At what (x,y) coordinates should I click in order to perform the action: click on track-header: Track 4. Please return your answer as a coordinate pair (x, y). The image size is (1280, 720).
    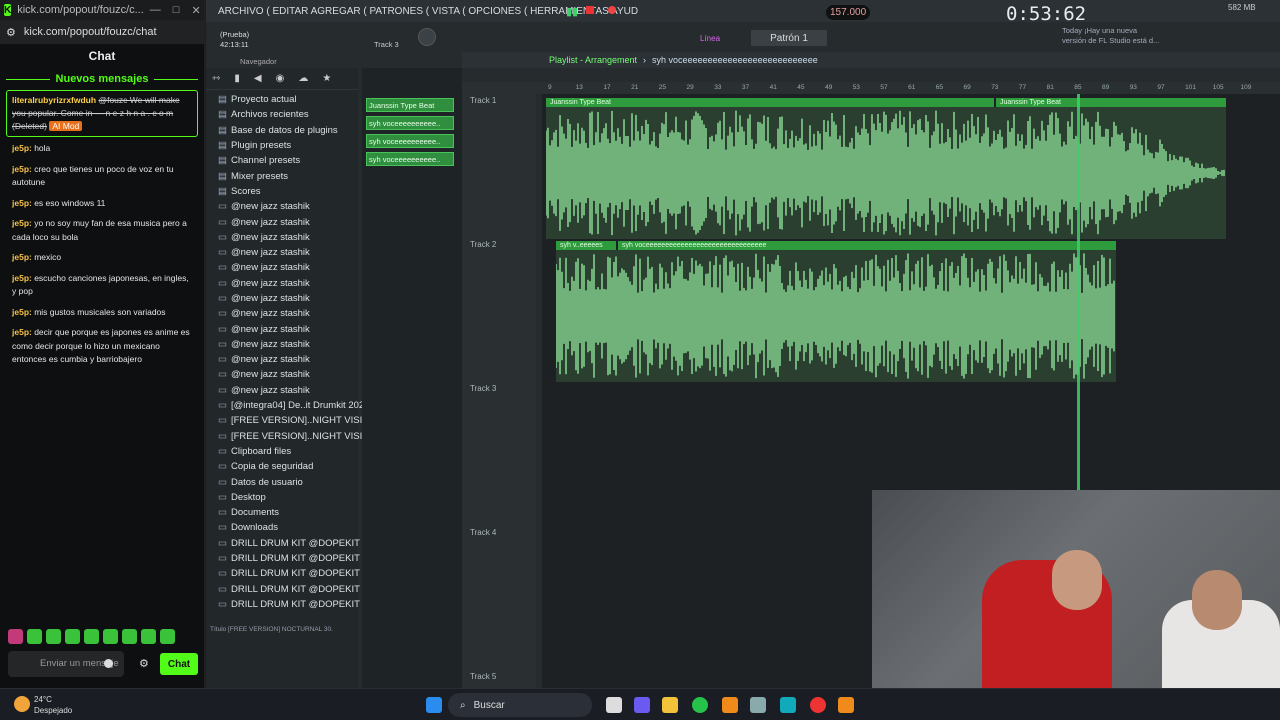
    Looking at the image, I should click on (483, 532).